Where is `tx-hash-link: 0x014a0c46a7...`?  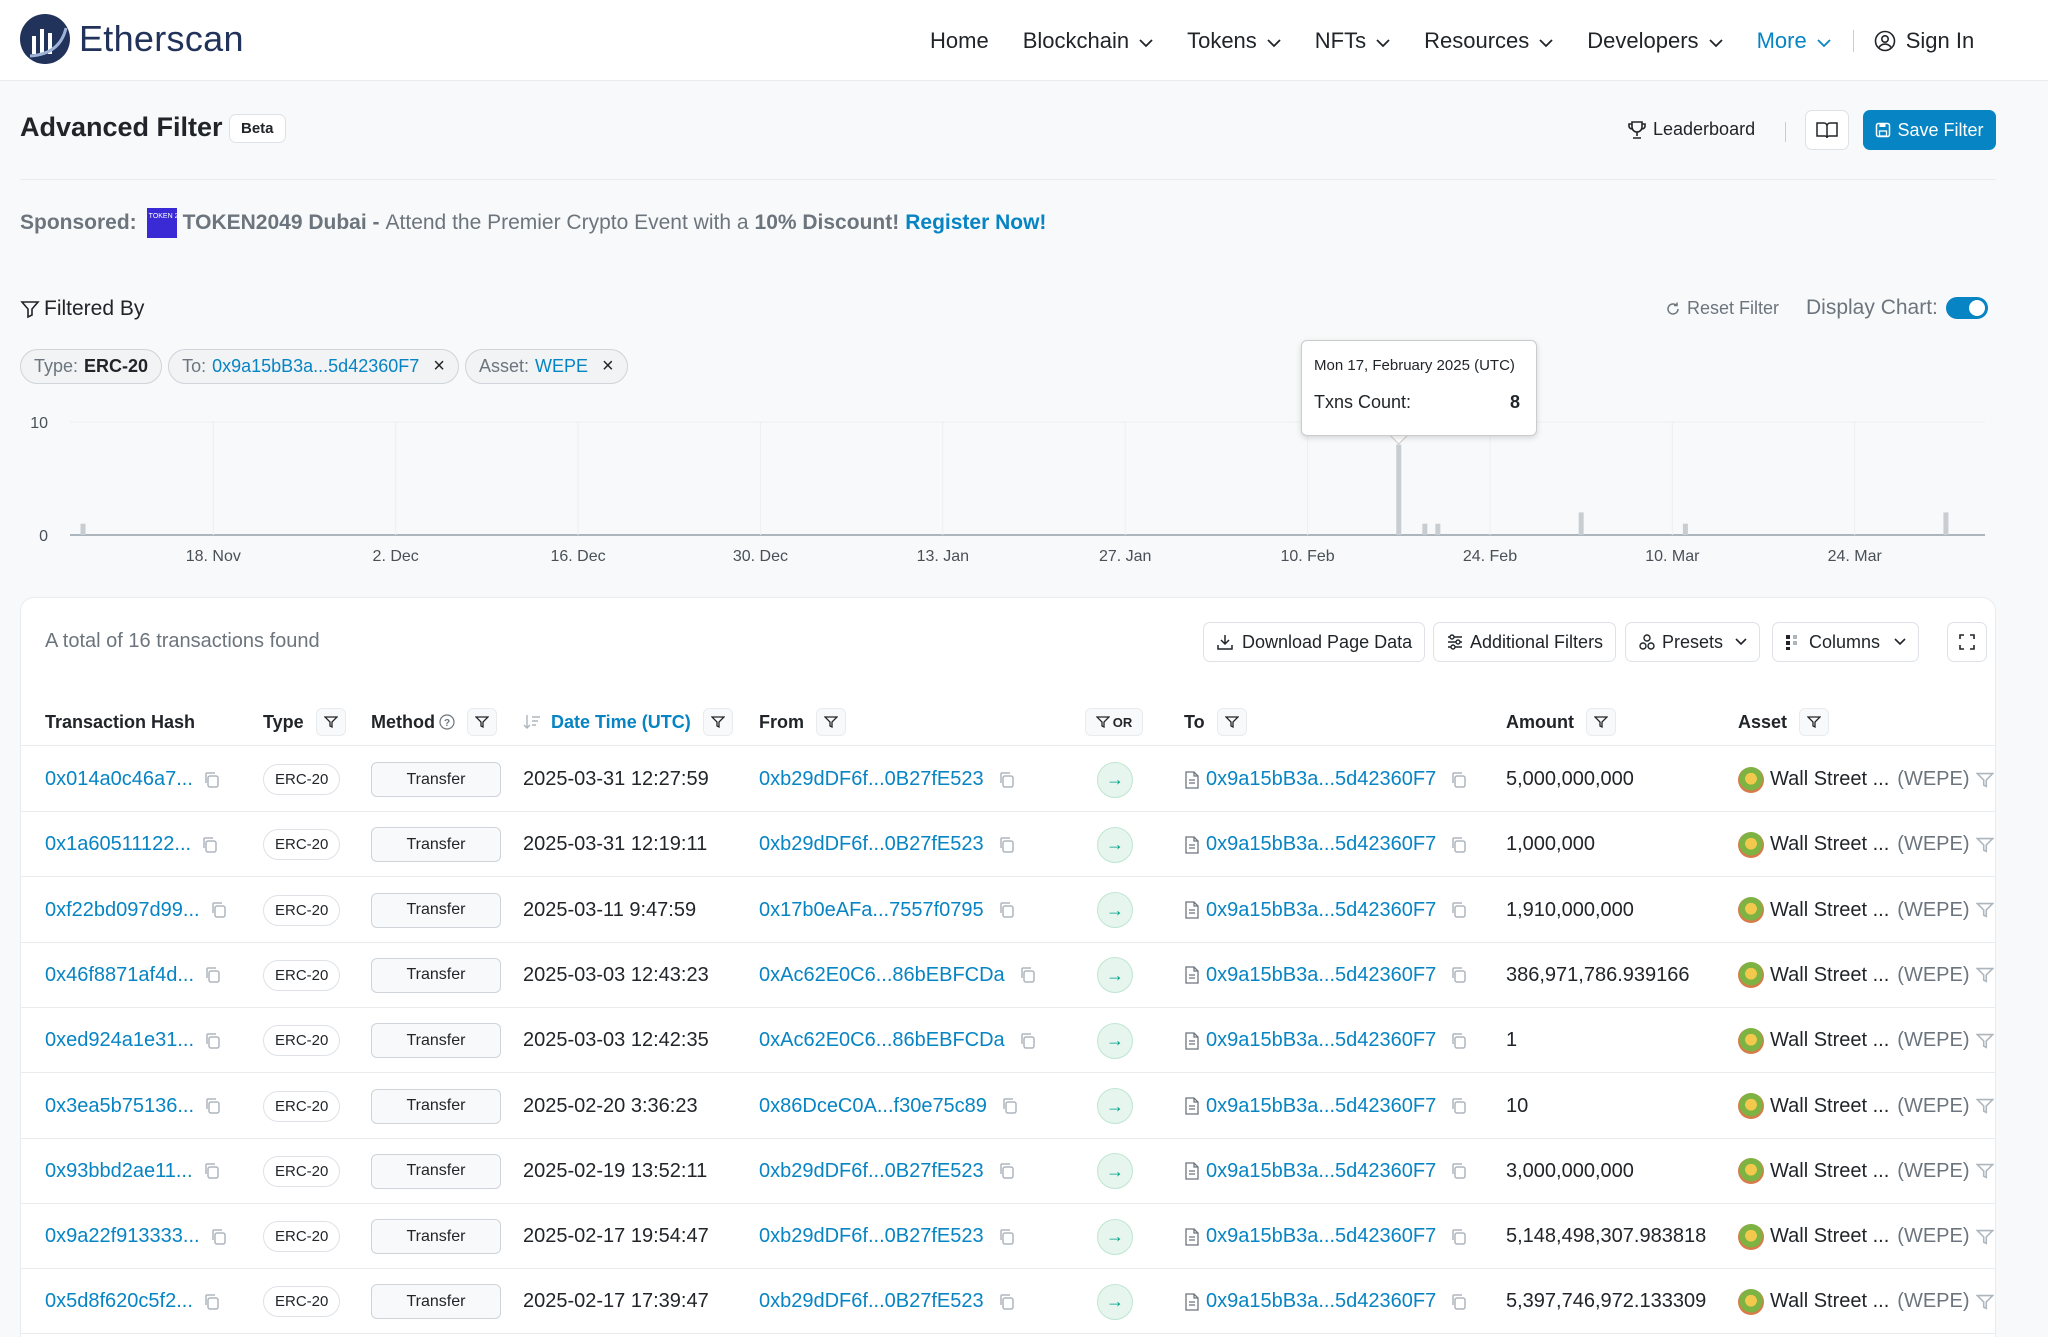 tx-hash-link: 0x014a0c46a7... is located at coordinates (119, 779).